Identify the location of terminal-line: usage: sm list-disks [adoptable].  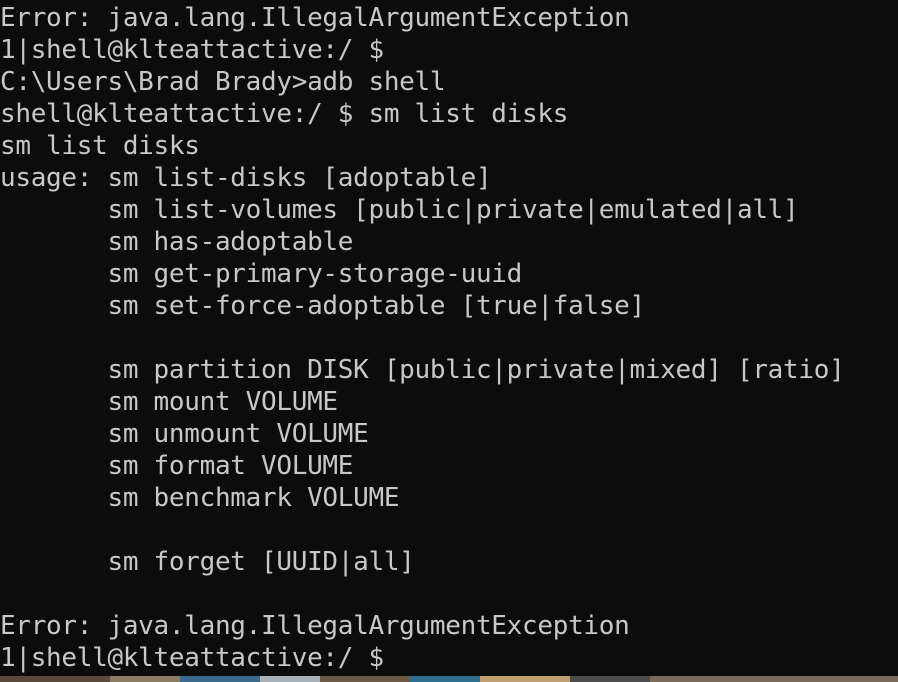
(246, 178).